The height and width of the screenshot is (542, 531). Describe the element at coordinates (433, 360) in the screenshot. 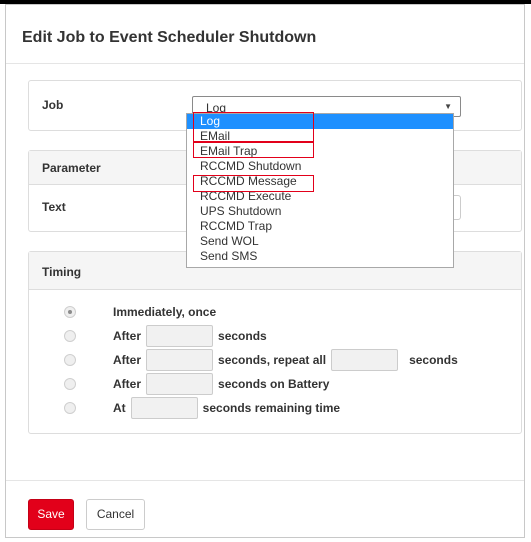

I see `after-repeat-suffix: seconds` at that location.